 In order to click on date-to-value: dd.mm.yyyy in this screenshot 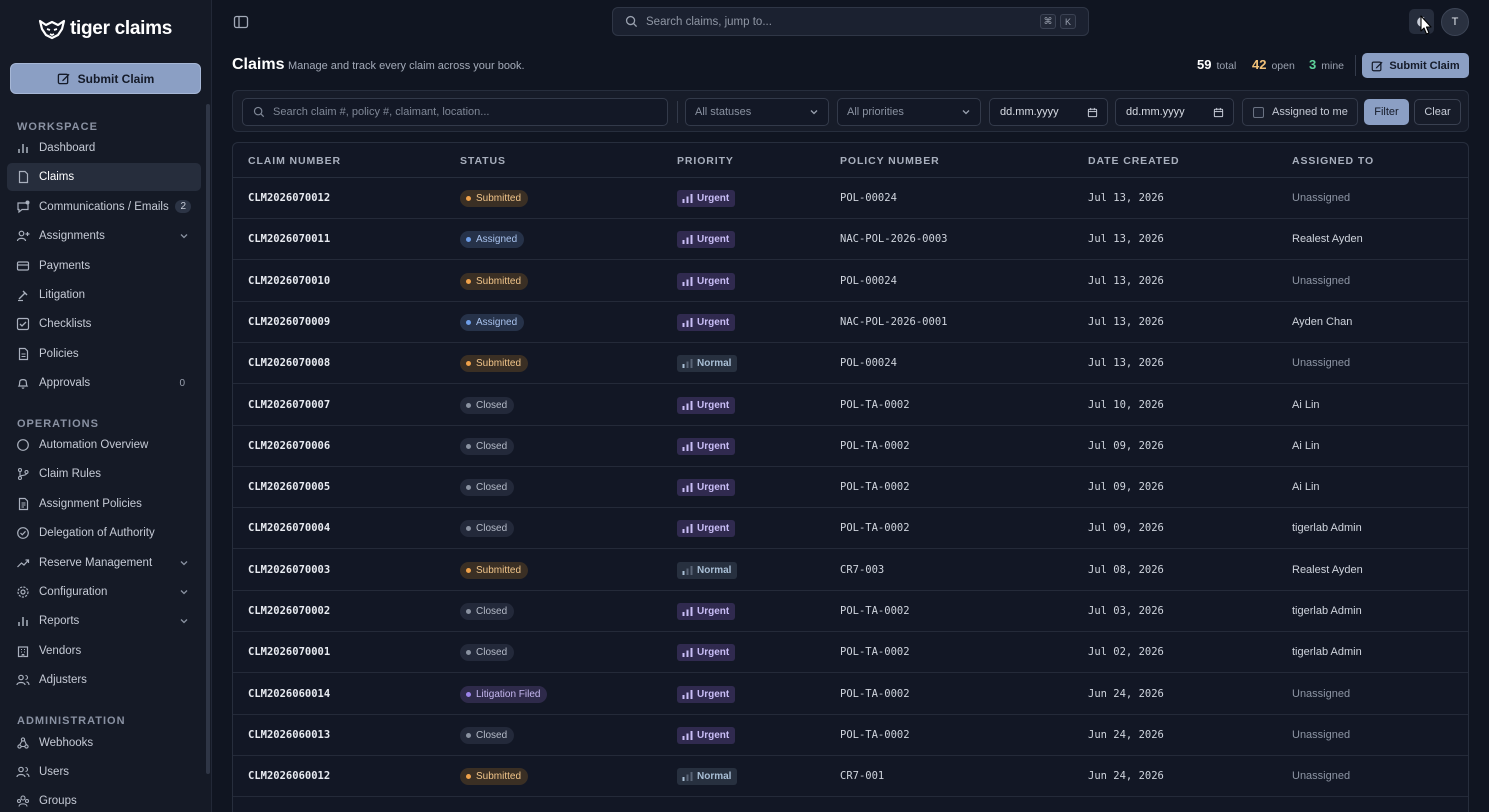, I will do `click(1155, 112)`.